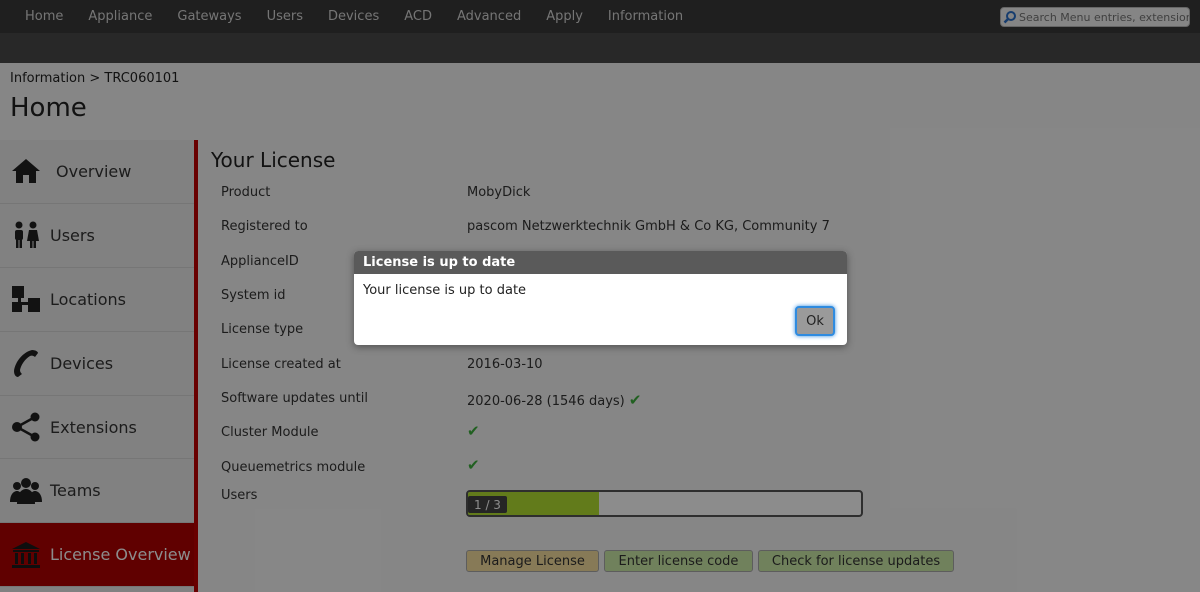 The image size is (1200, 592). What do you see at coordinates (600, 262) in the screenshot?
I see `dialog-title: License is up to date` at bounding box center [600, 262].